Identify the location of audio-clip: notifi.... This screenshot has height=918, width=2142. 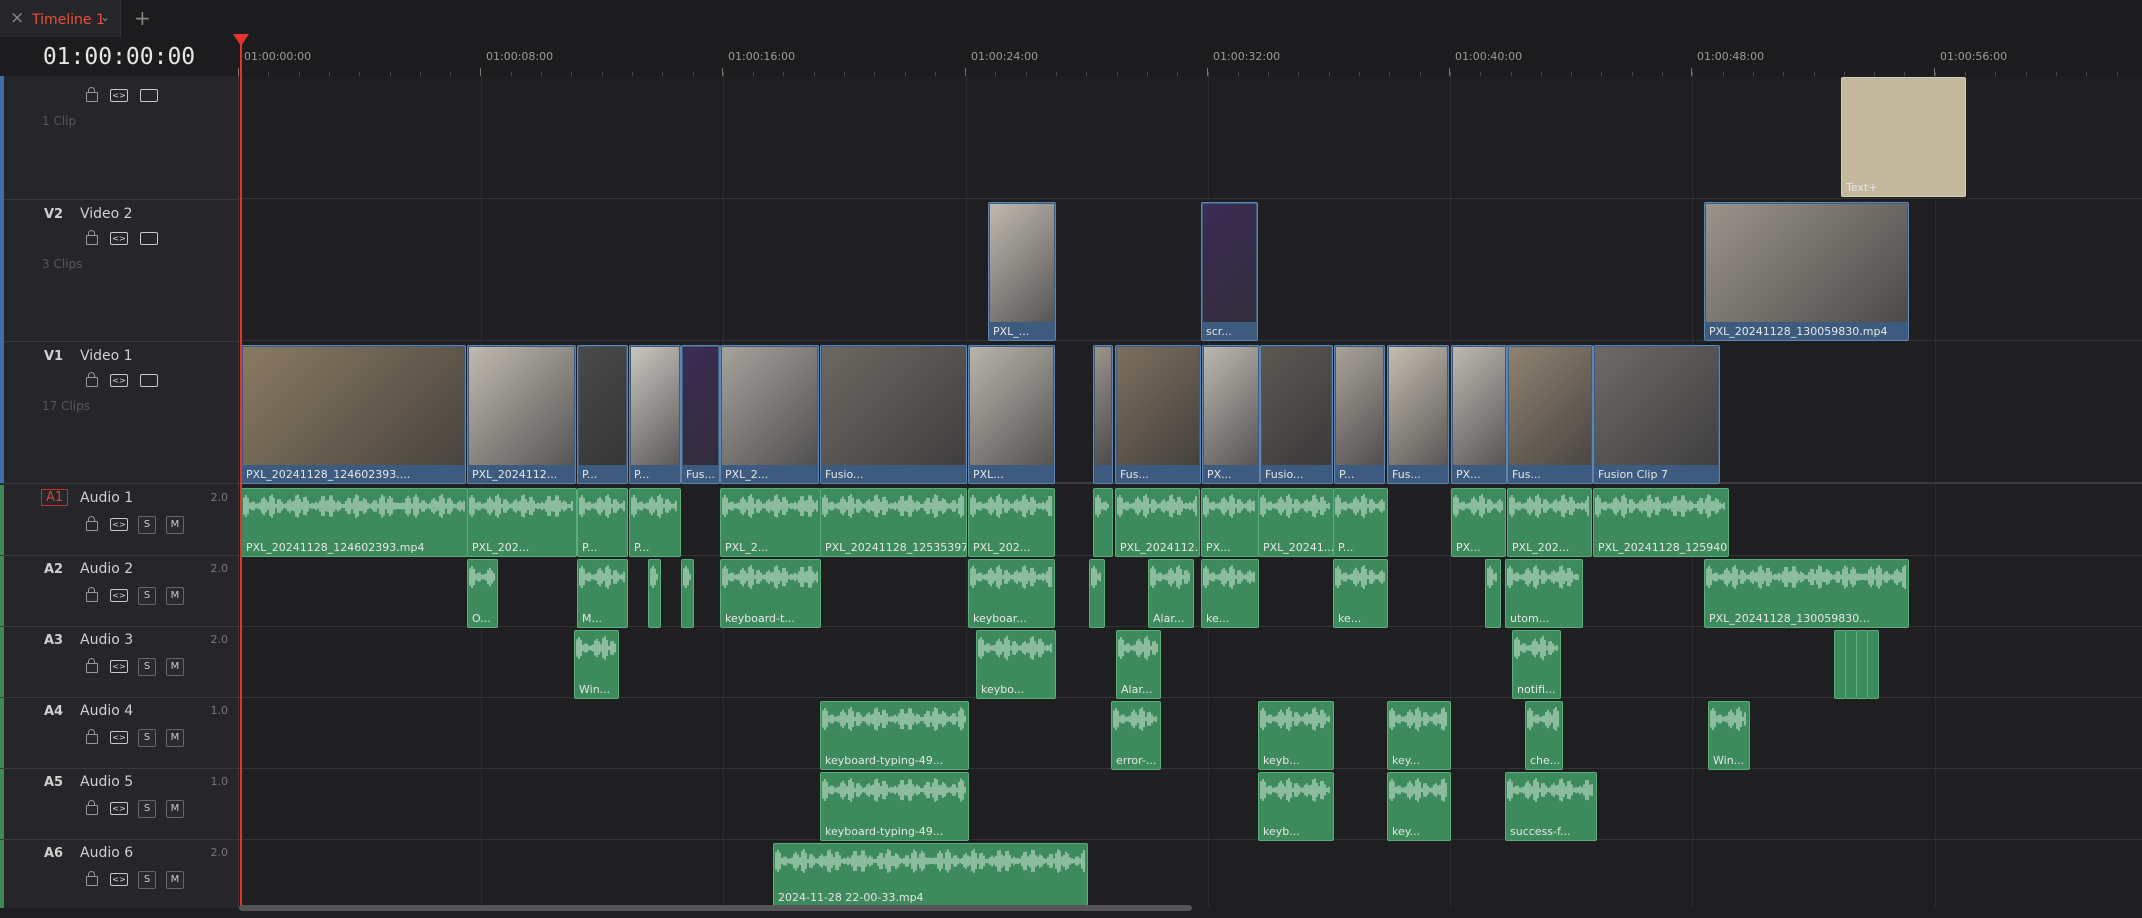
(1536, 664).